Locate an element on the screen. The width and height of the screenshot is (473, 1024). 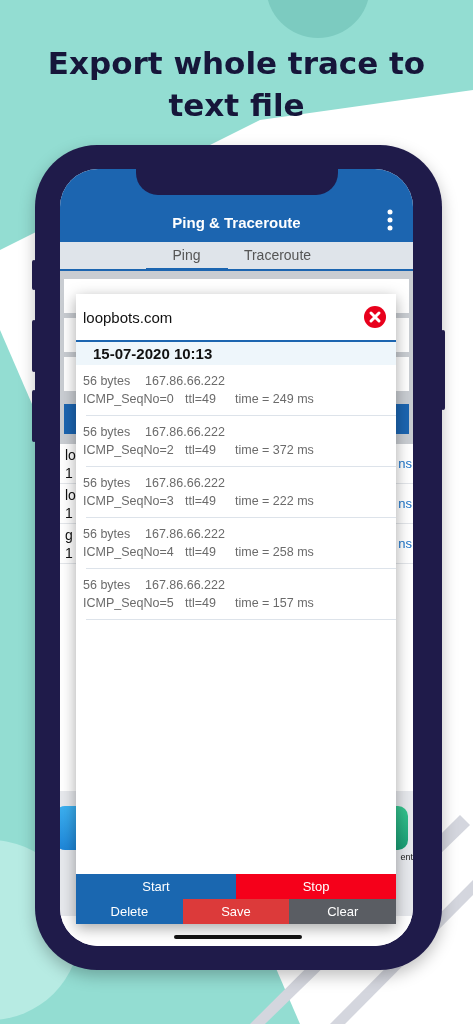
reply-seq: ICMP_SeqNo=3 is located at coordinates (129, 501).